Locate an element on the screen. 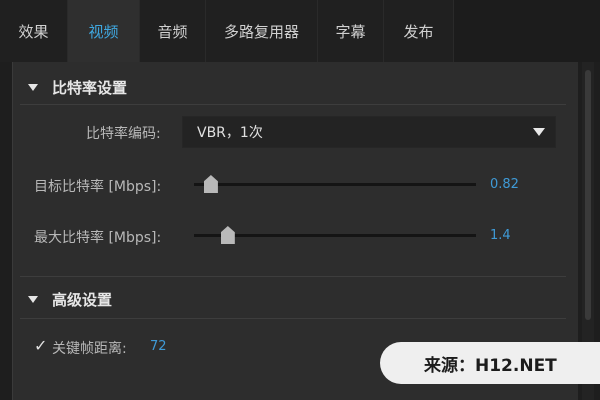 This screenshot has height=400, width=600. keyframe-checkbox: ✓ is located at coordinates (40, 345).